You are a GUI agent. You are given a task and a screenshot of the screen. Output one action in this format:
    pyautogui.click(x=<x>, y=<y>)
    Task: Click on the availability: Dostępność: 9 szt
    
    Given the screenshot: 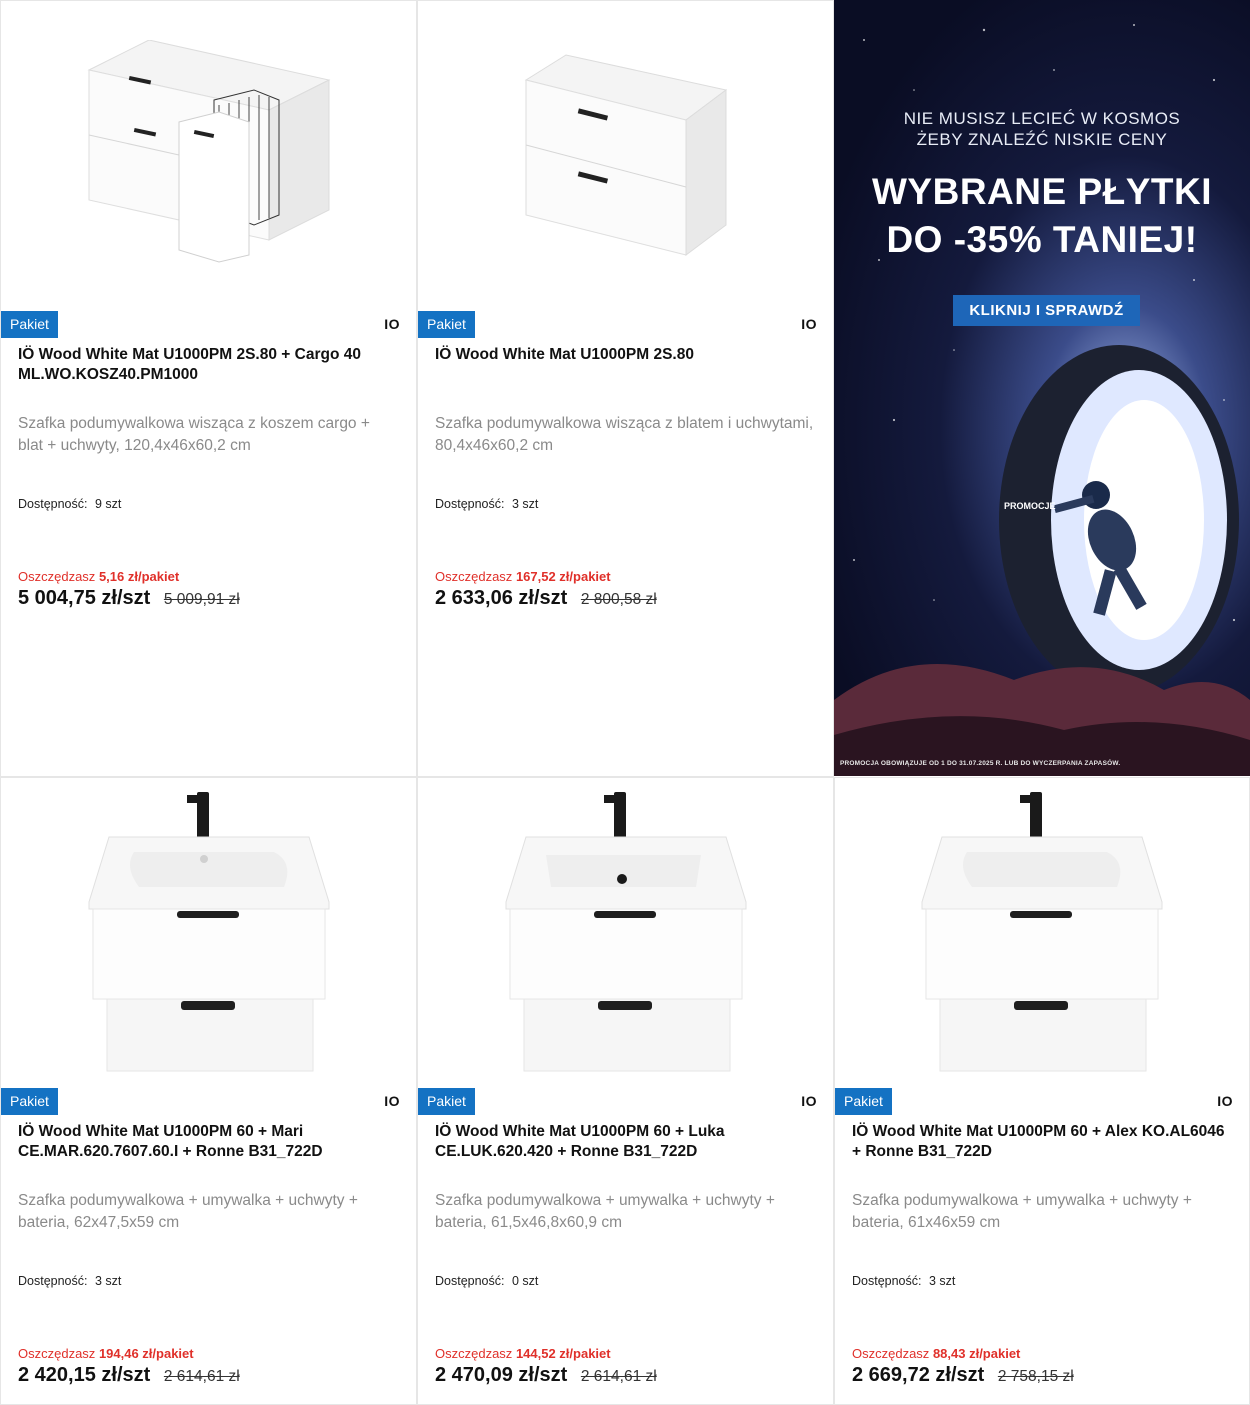 What is the action you would take?
    pyautogui.click(x=69, y=504)
    